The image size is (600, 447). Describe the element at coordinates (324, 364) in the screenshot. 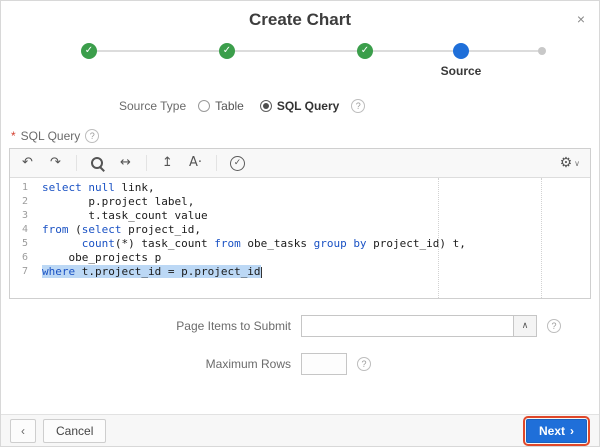

I see `max-rows-input` at that location.